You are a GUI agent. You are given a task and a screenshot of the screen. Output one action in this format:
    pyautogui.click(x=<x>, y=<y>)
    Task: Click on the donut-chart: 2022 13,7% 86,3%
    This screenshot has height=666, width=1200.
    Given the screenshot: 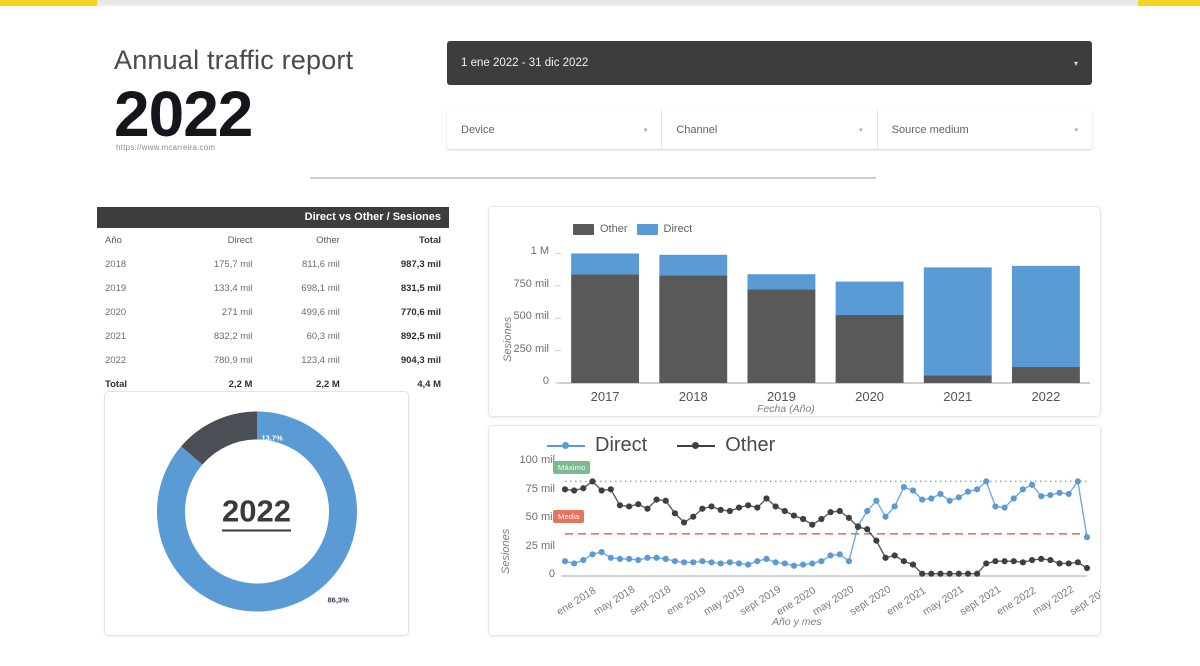 What is the action you would take?
    pyautogui.click(x=257, y=513)
    